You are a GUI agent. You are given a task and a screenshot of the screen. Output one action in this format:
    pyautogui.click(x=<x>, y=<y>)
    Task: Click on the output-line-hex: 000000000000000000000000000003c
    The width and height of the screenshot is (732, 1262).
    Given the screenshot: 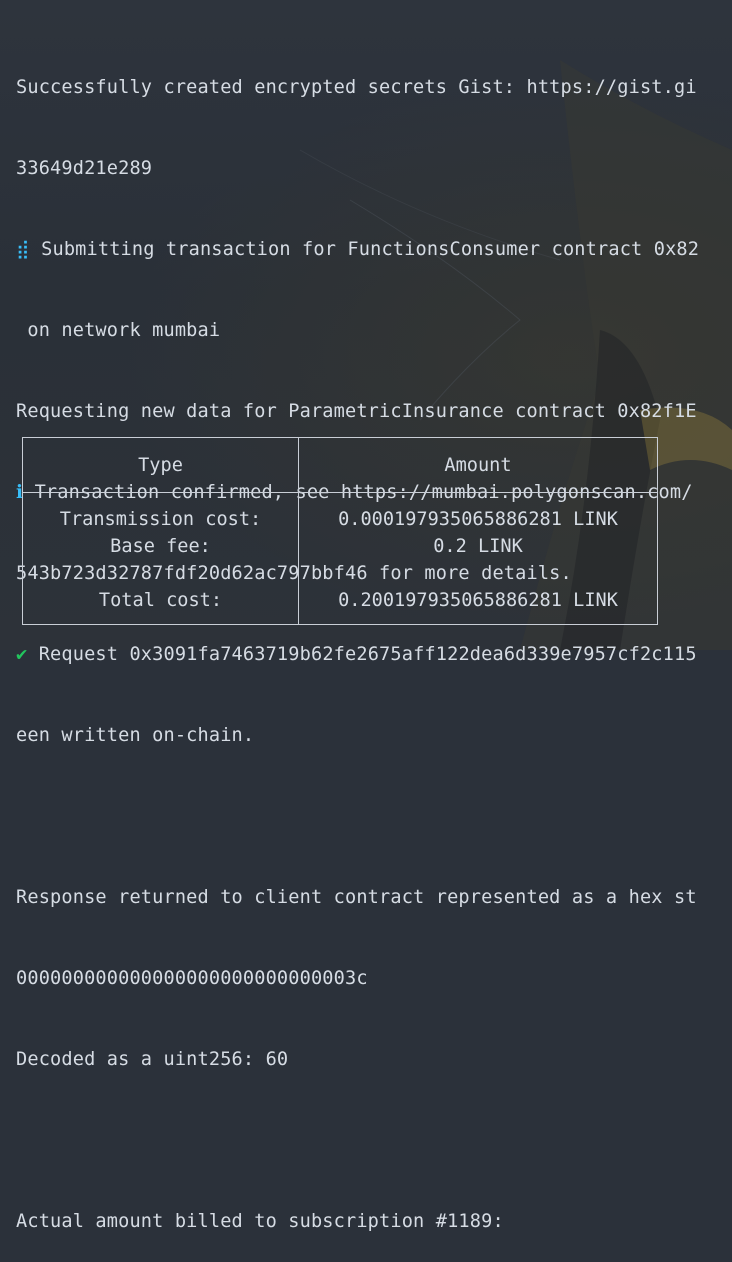 What is the action you would take?
    pyautogui.click(x=192, y=978)
    